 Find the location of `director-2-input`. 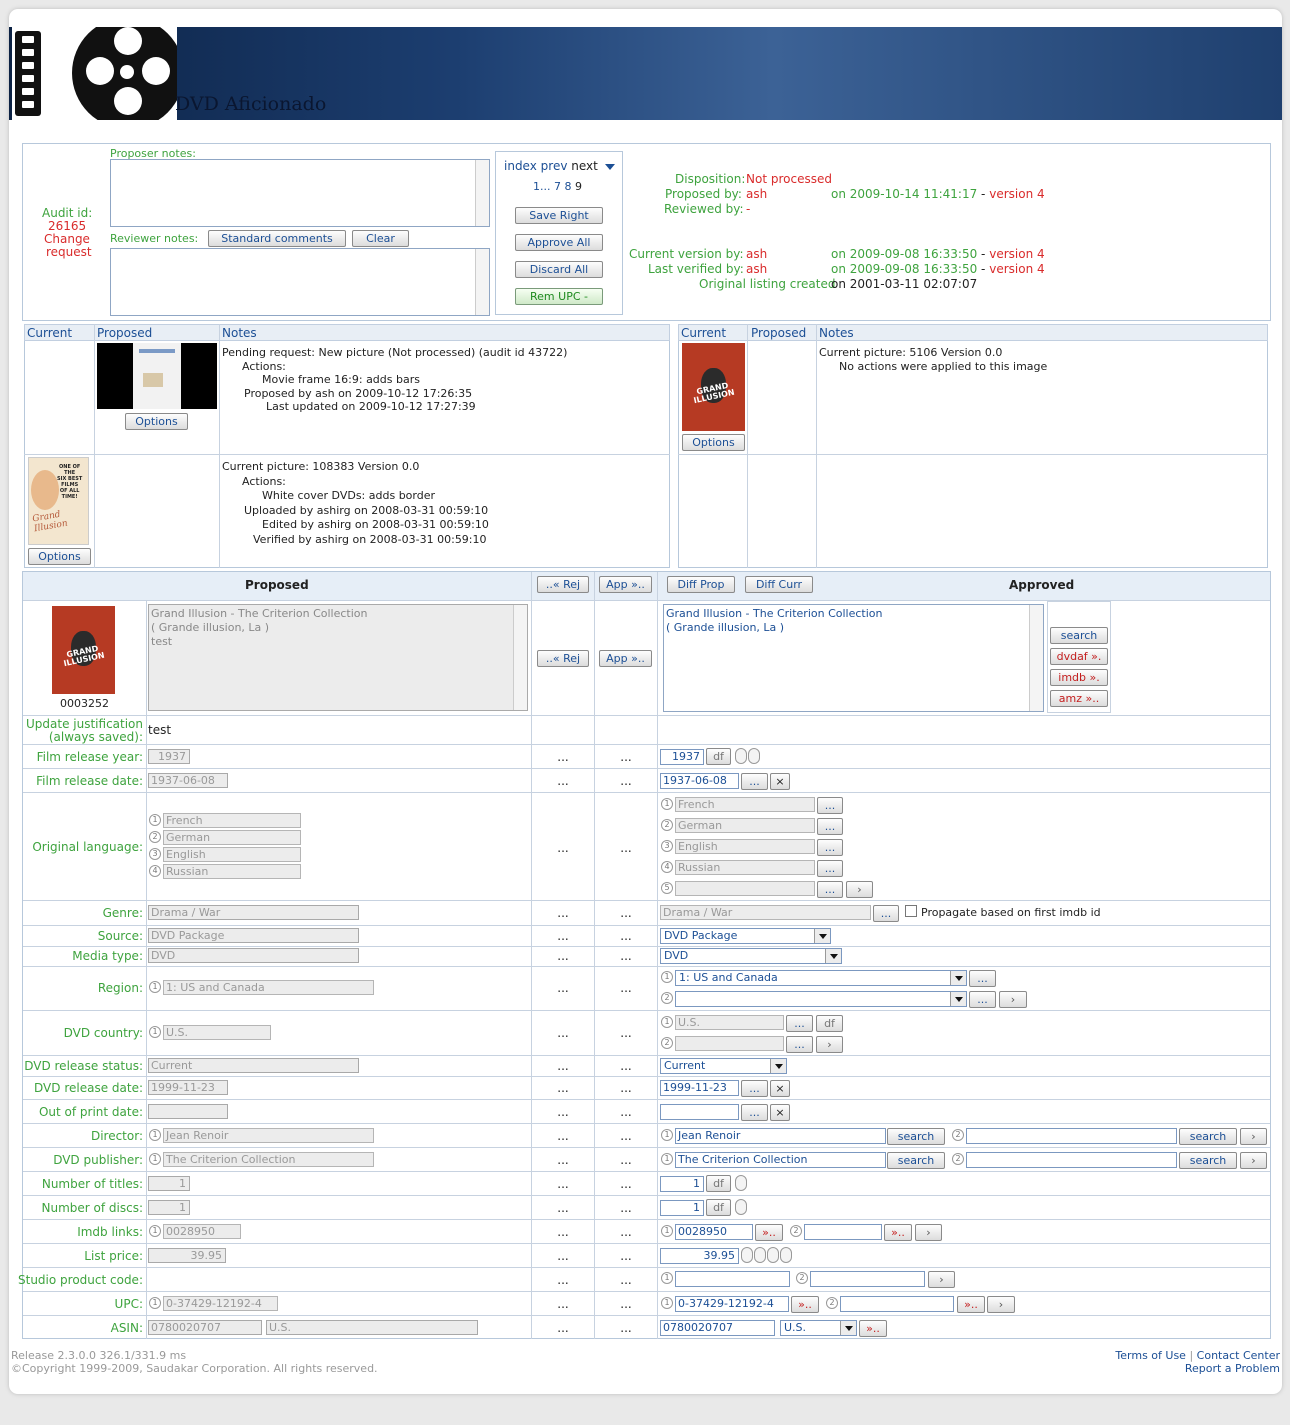

director-2-input is located at coordinates (1071, 1136).